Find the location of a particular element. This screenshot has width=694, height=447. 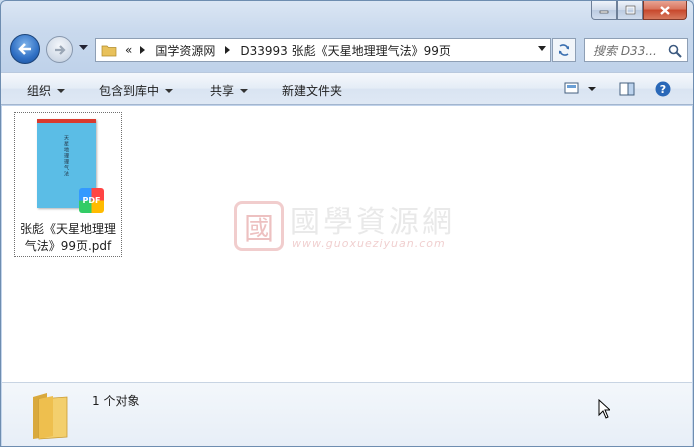

minimize-icon is located at coordinates (604, 12).